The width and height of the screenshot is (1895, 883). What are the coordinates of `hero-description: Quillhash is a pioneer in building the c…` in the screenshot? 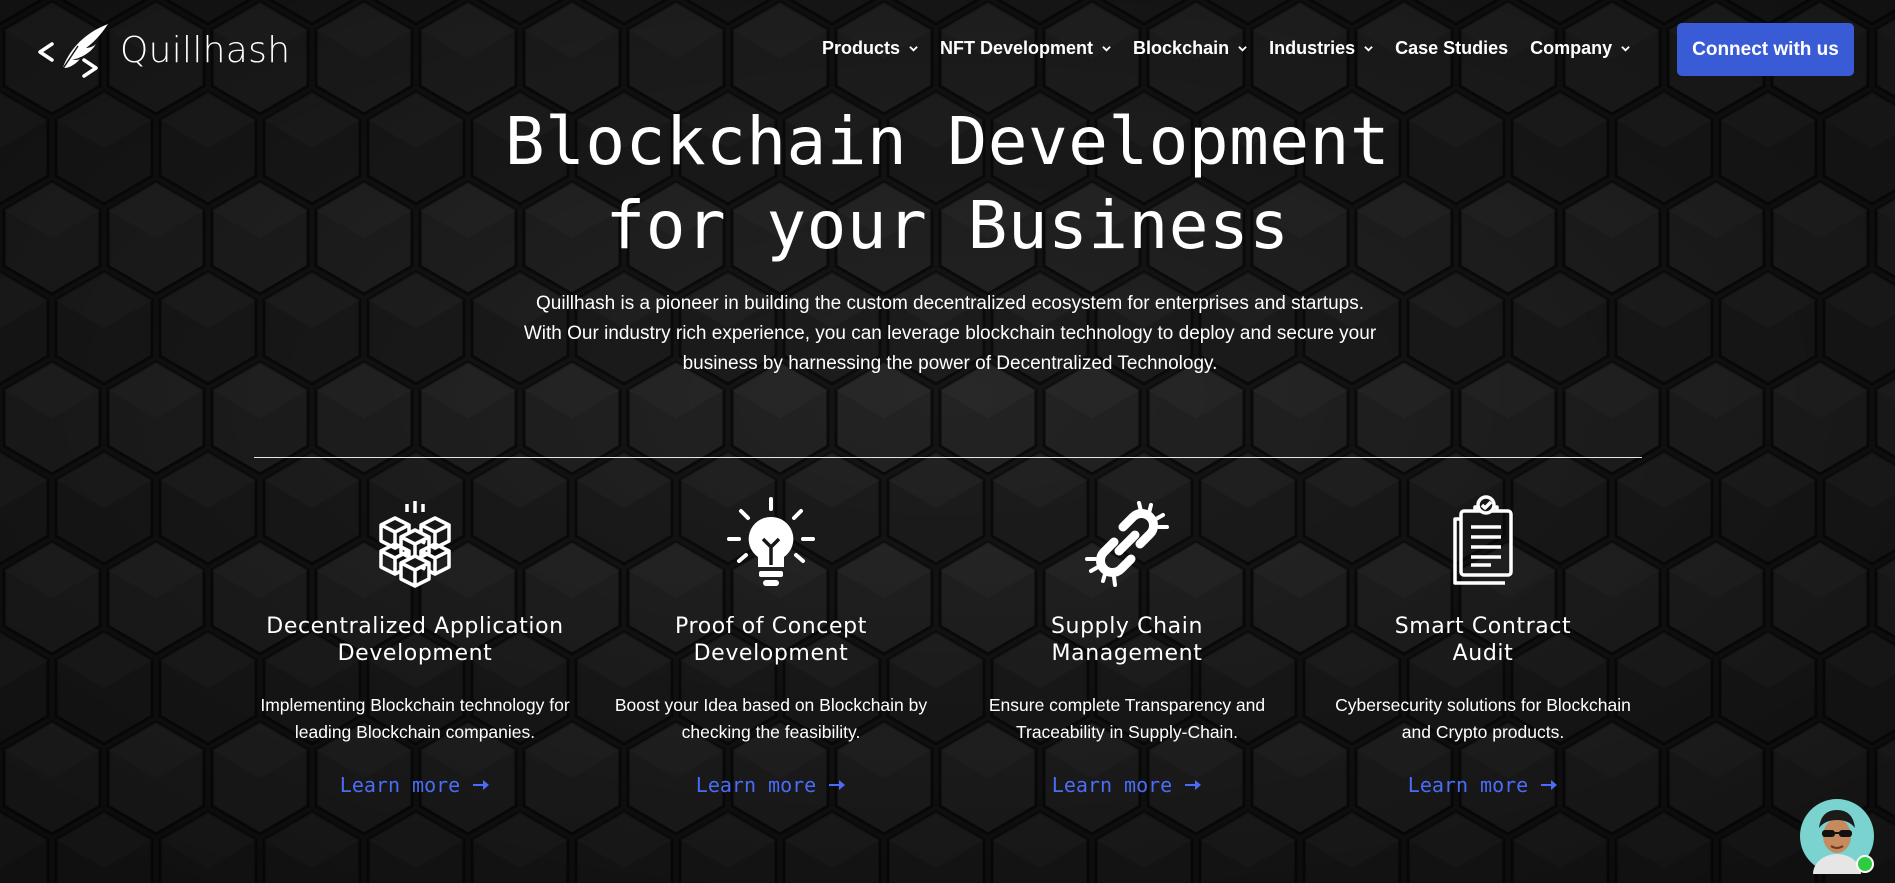 It's located at (950, 334).